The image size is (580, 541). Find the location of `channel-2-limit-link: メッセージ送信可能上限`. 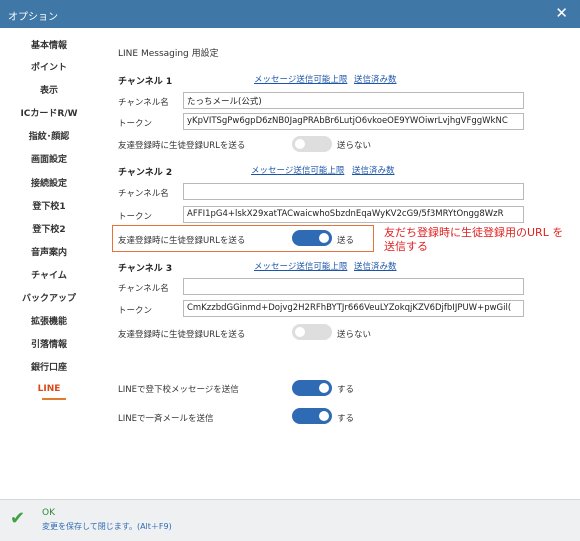

channel-2-limit-link: メッセージ送信可能上限 is located at coordinates (297, 170).